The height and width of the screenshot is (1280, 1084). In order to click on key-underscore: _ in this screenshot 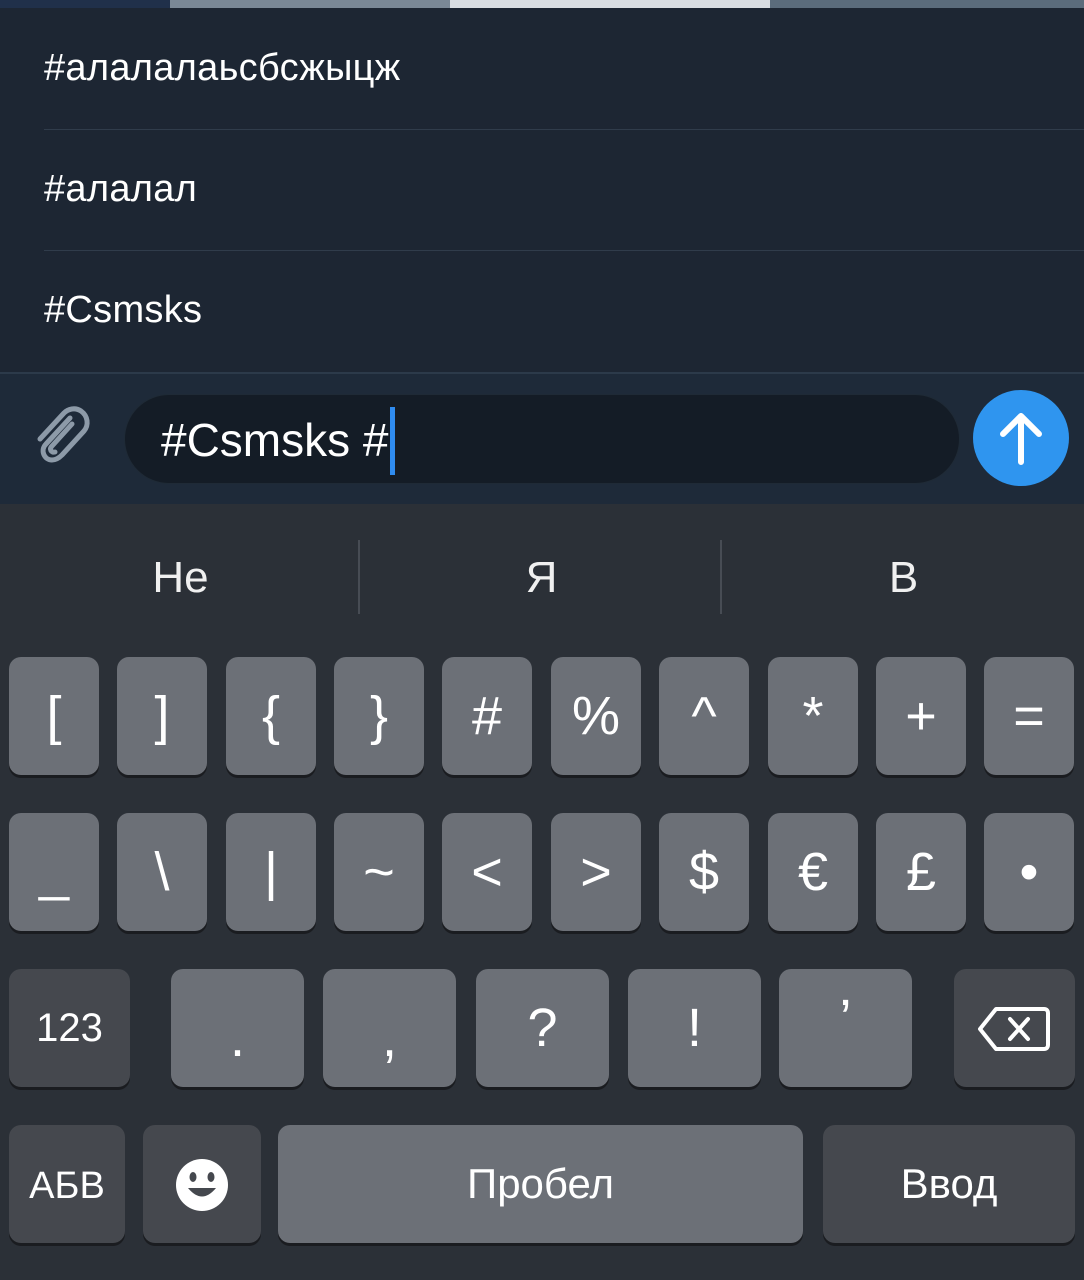, I will do `click(54, 872)`.